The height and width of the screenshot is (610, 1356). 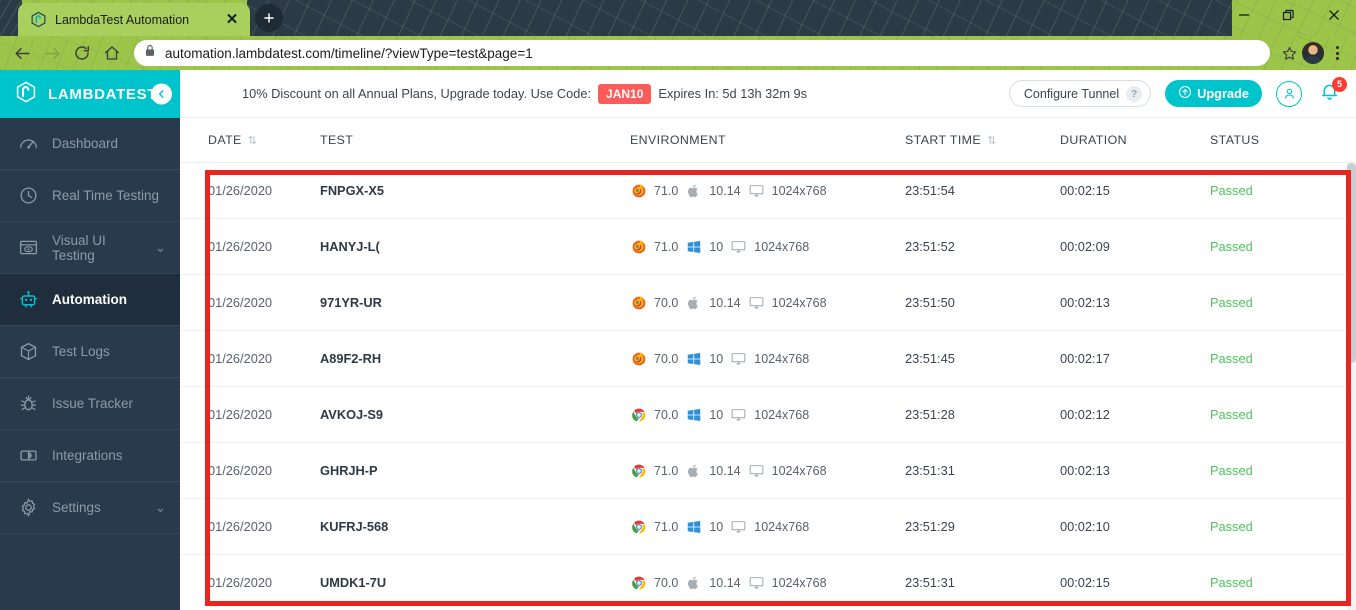 What do you see at coordinates (1231, 190) in the screenshot?
I see `status-badge: Passed` at bounding box center [1231, 190].